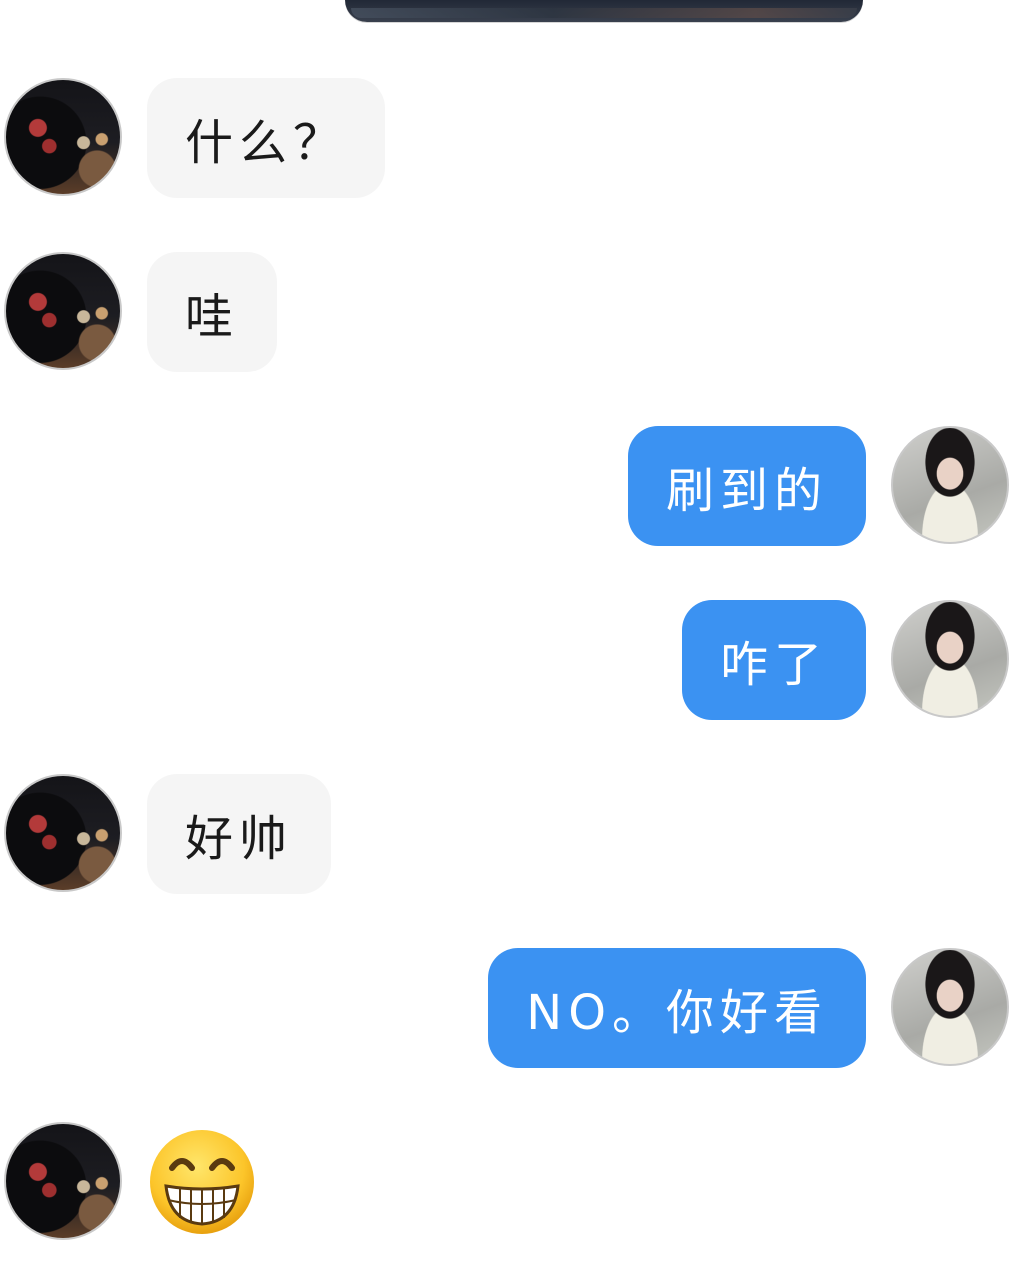  I want to click on message-row: 哇, so click(513, 312).